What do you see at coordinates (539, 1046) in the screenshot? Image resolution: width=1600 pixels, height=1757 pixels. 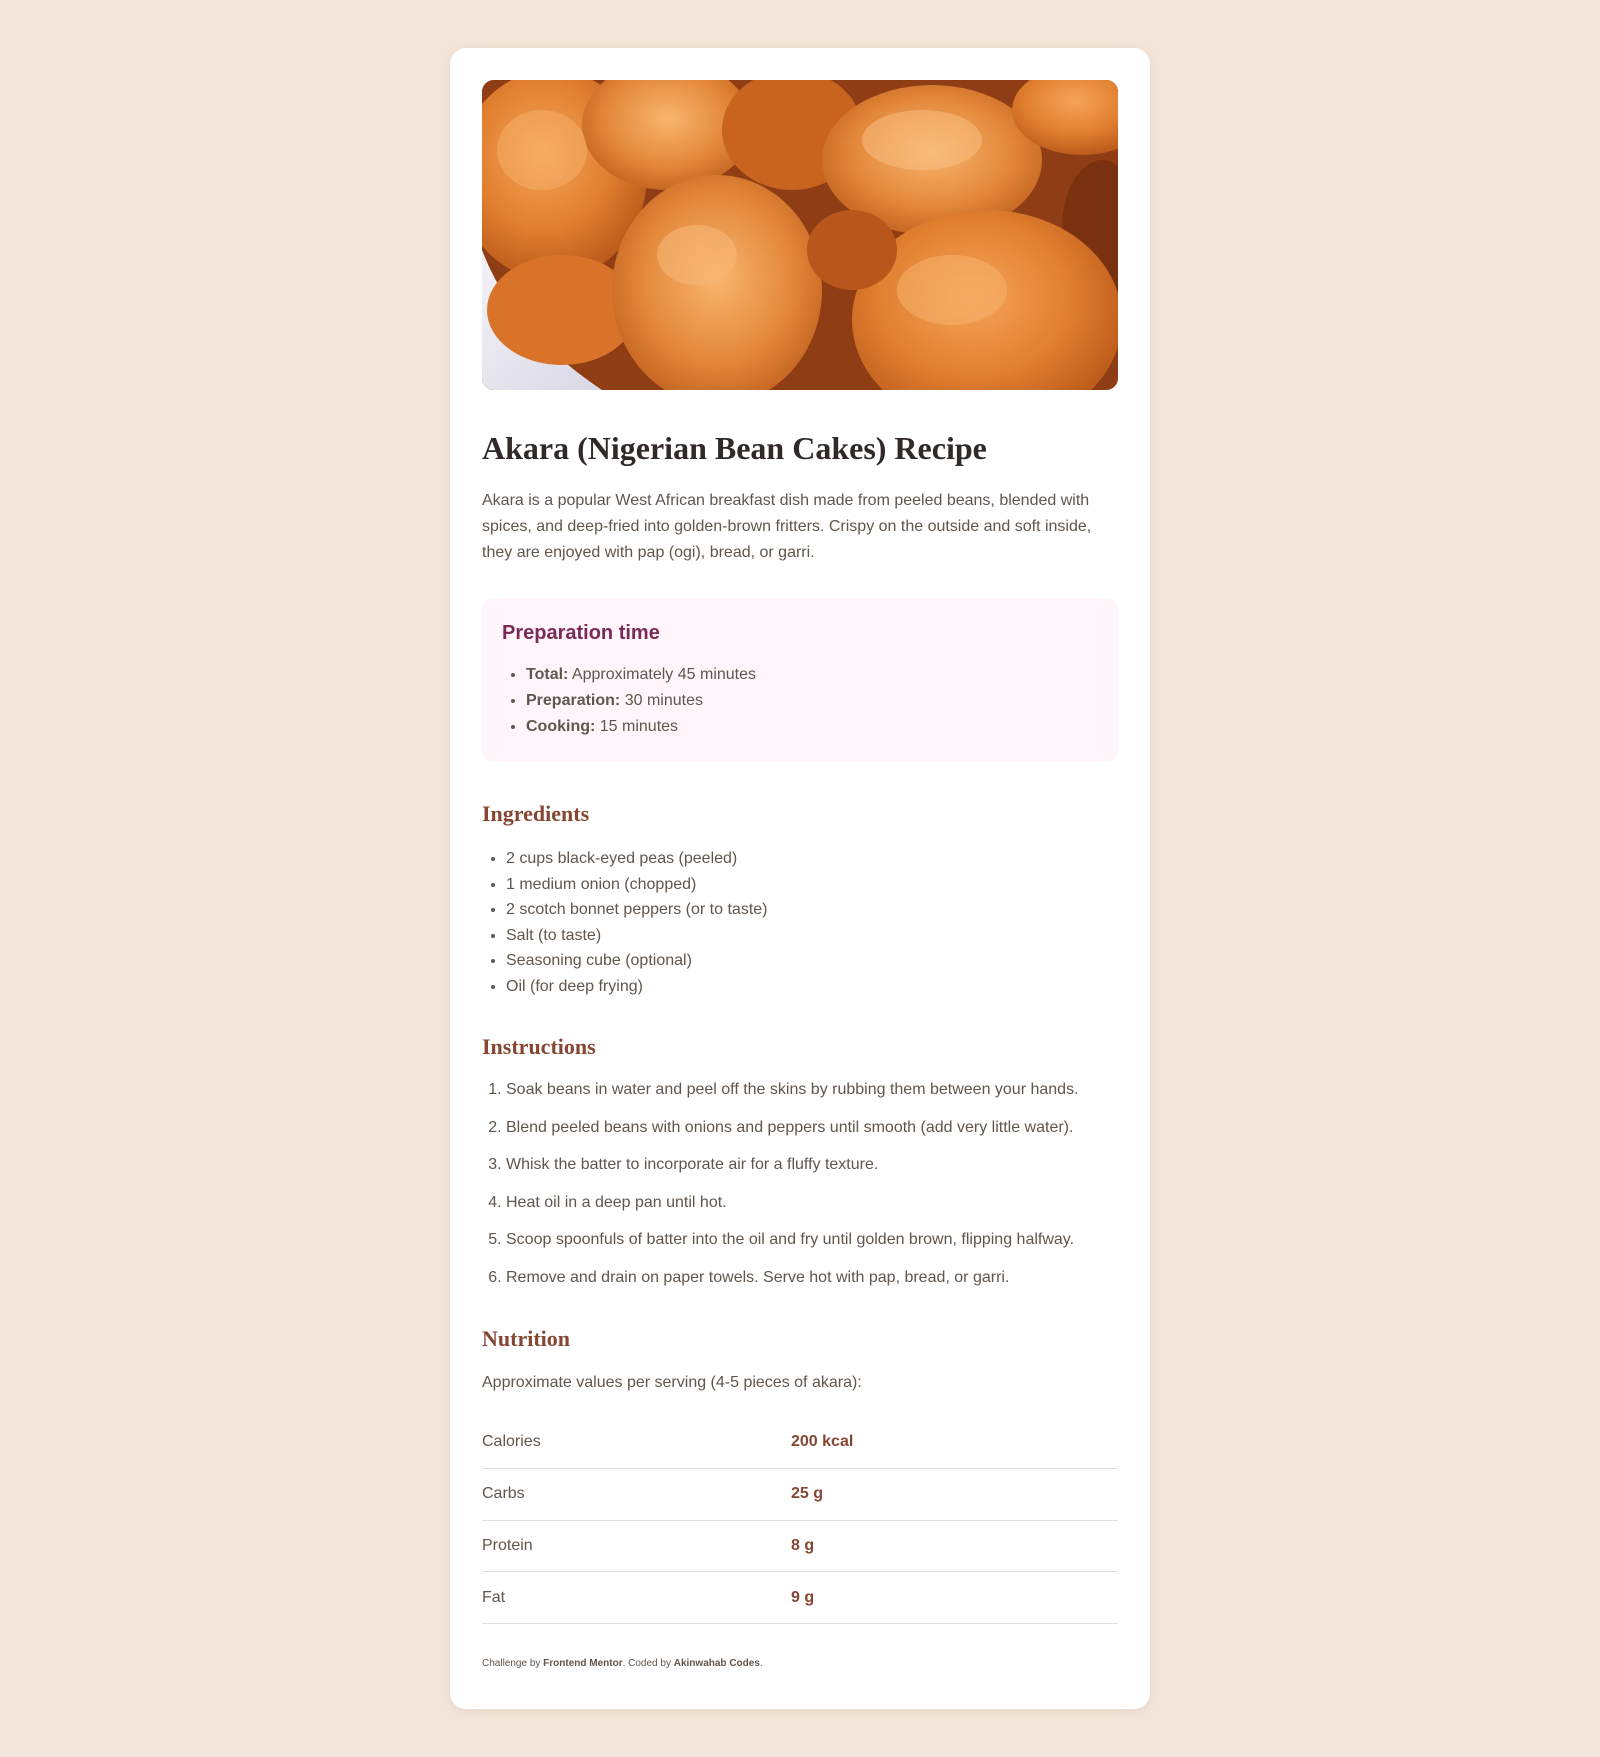 I see `instructions-heading: Instructions` at bounding box center [539, 1046].